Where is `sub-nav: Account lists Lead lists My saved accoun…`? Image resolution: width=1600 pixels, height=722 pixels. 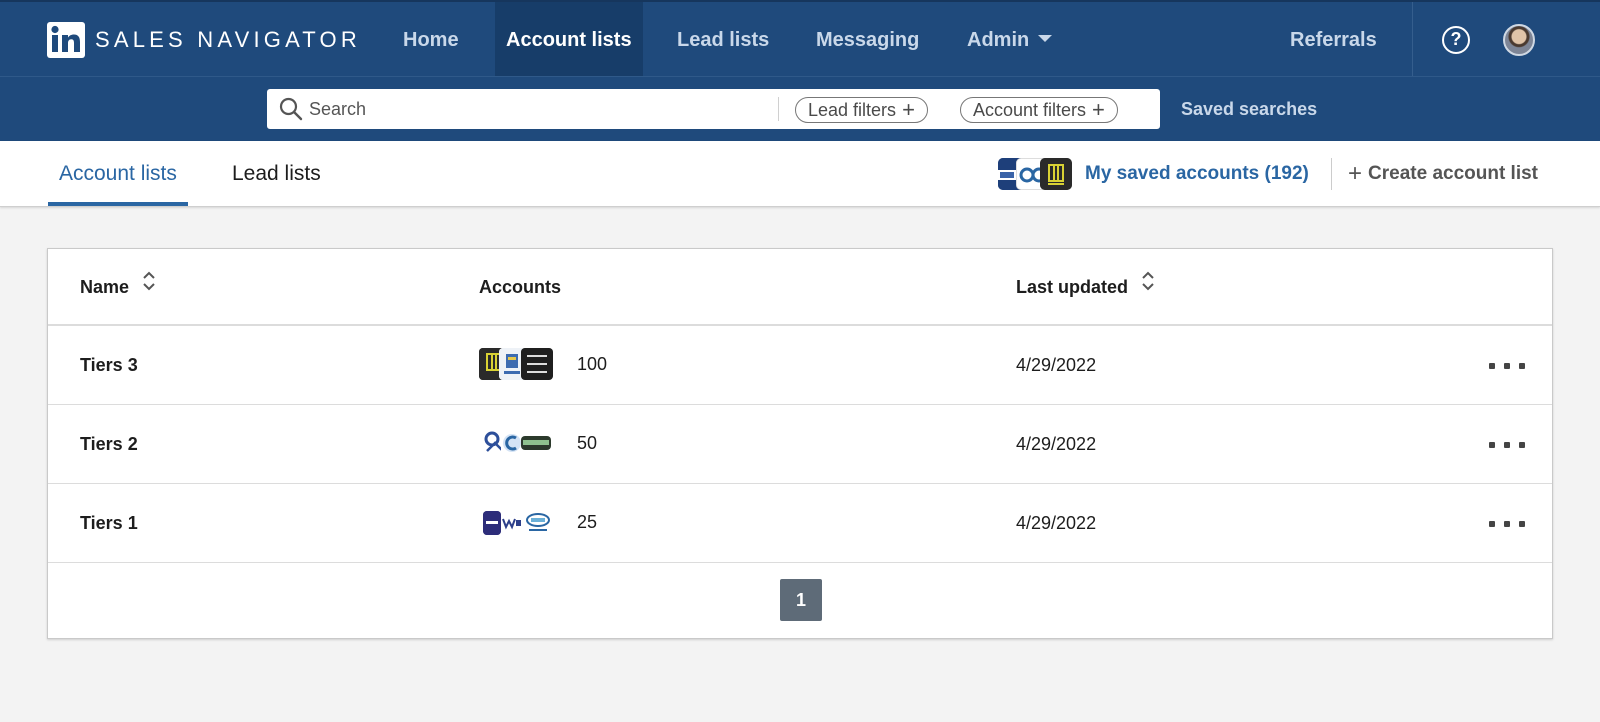 sub-nav: Account lists Lead lists My saved accoun… is located at coordinates (800, 174).